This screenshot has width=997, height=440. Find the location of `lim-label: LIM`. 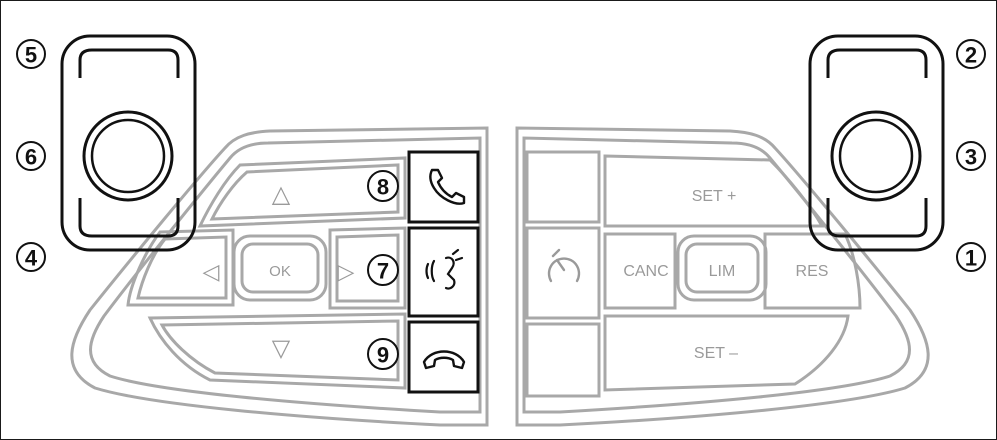

lim-label: LIM is located at coordinates (722, 271).